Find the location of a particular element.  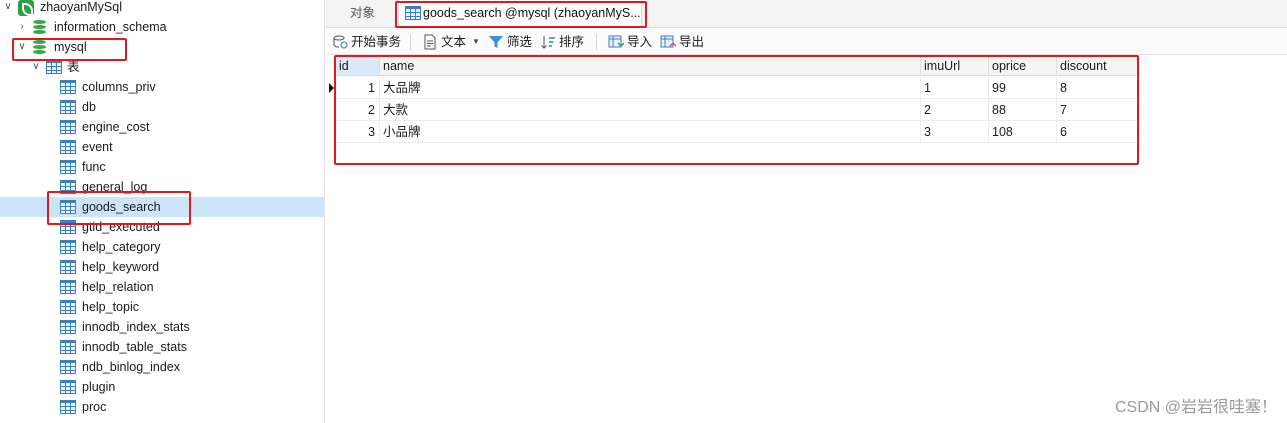

tree-table-selected: goods_search is located at coordinates (162, 207).